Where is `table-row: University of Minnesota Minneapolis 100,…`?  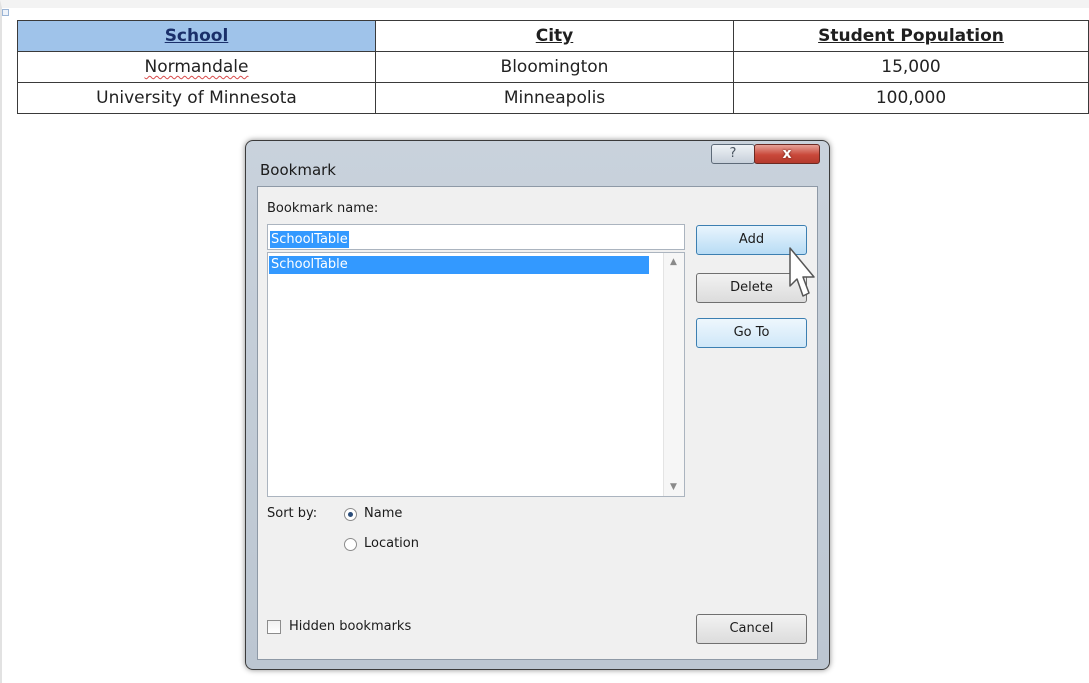
table-row: University of Minnesota Minneapolis 100,… is located at coordinates (553, 98).